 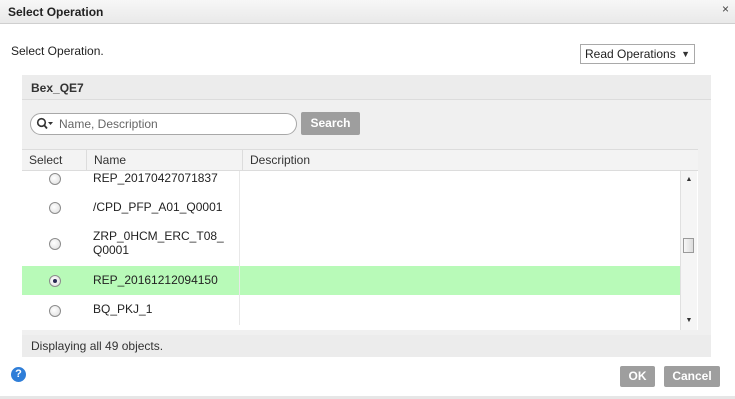 What do you see at coordinates (123, 309) in the screenshot?
I see `row-name: BQ_PKJ_1` at bounding box center [123, 309].